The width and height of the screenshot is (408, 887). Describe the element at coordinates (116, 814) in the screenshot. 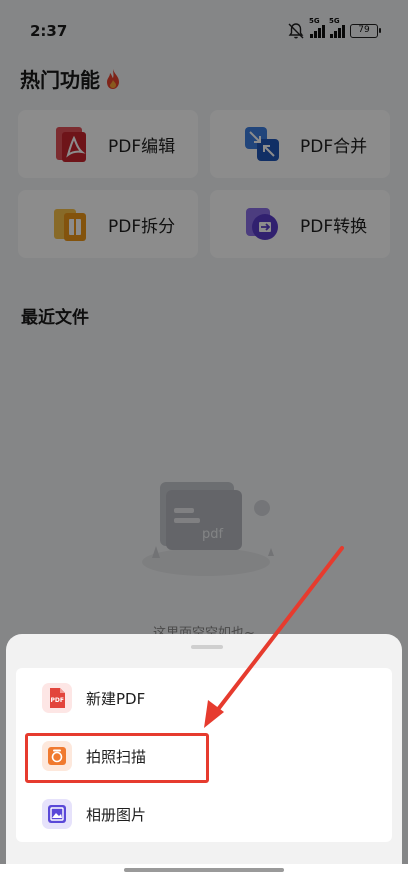

I see `menu-item-label: 相册图片` at that location.